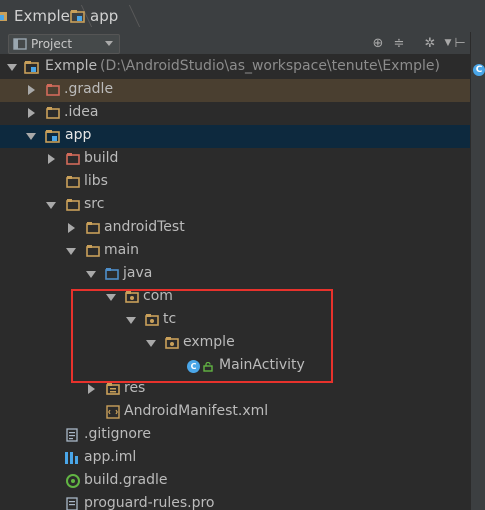  Describe the element at coordinates (101, 158) in the screenshot. I see `node-label: build` at that location.